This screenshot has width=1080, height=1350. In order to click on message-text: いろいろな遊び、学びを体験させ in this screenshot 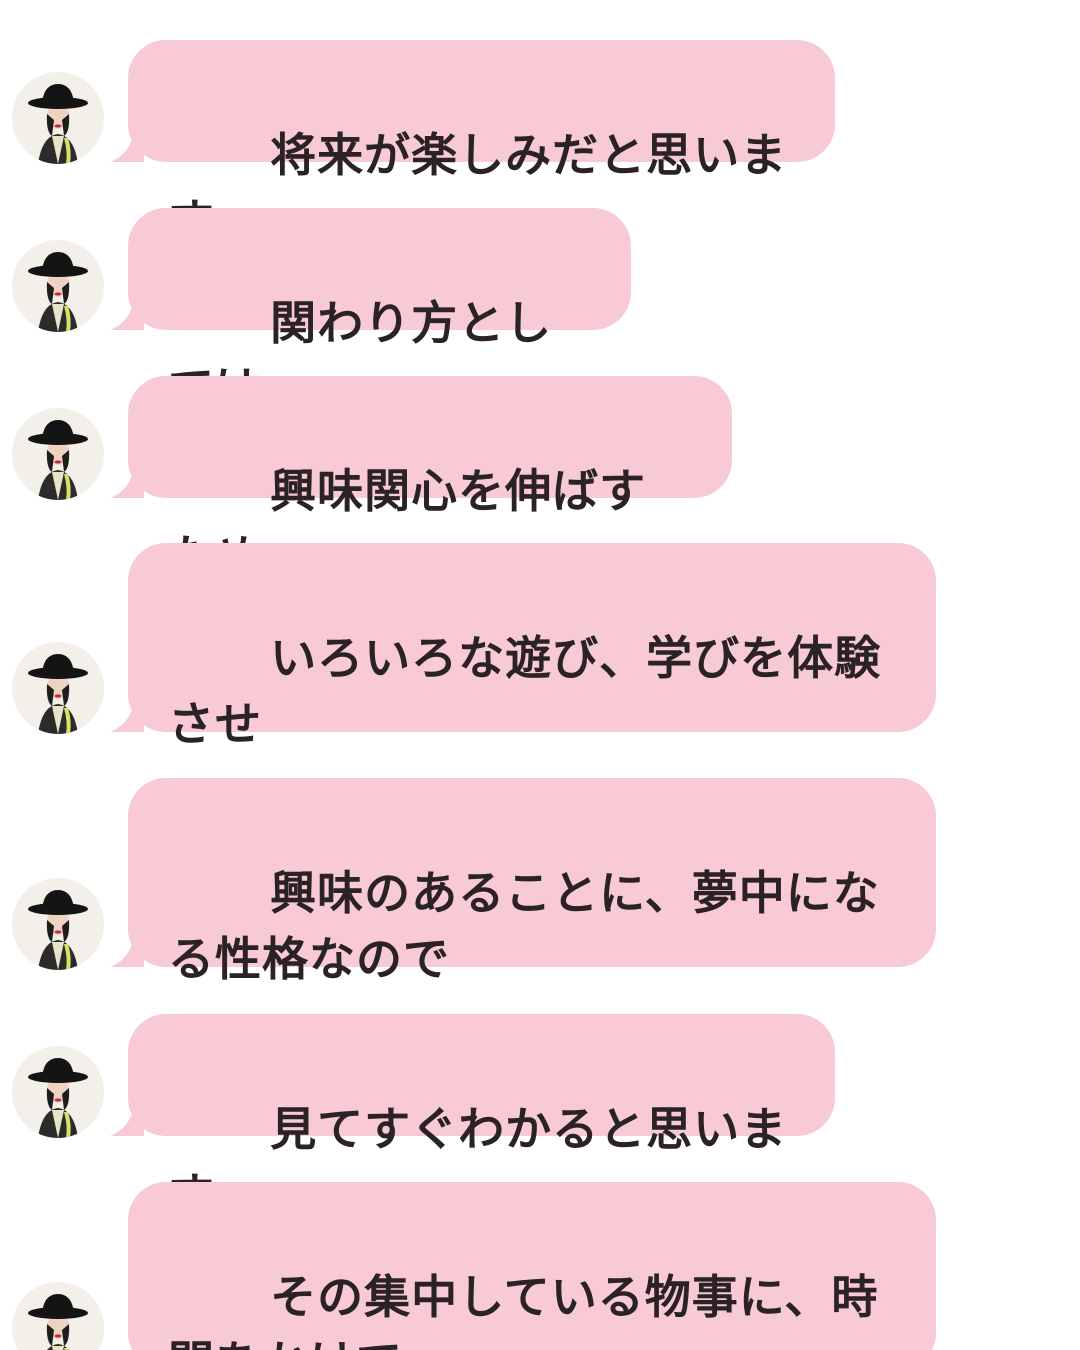, I will do `click(525, 691)`.